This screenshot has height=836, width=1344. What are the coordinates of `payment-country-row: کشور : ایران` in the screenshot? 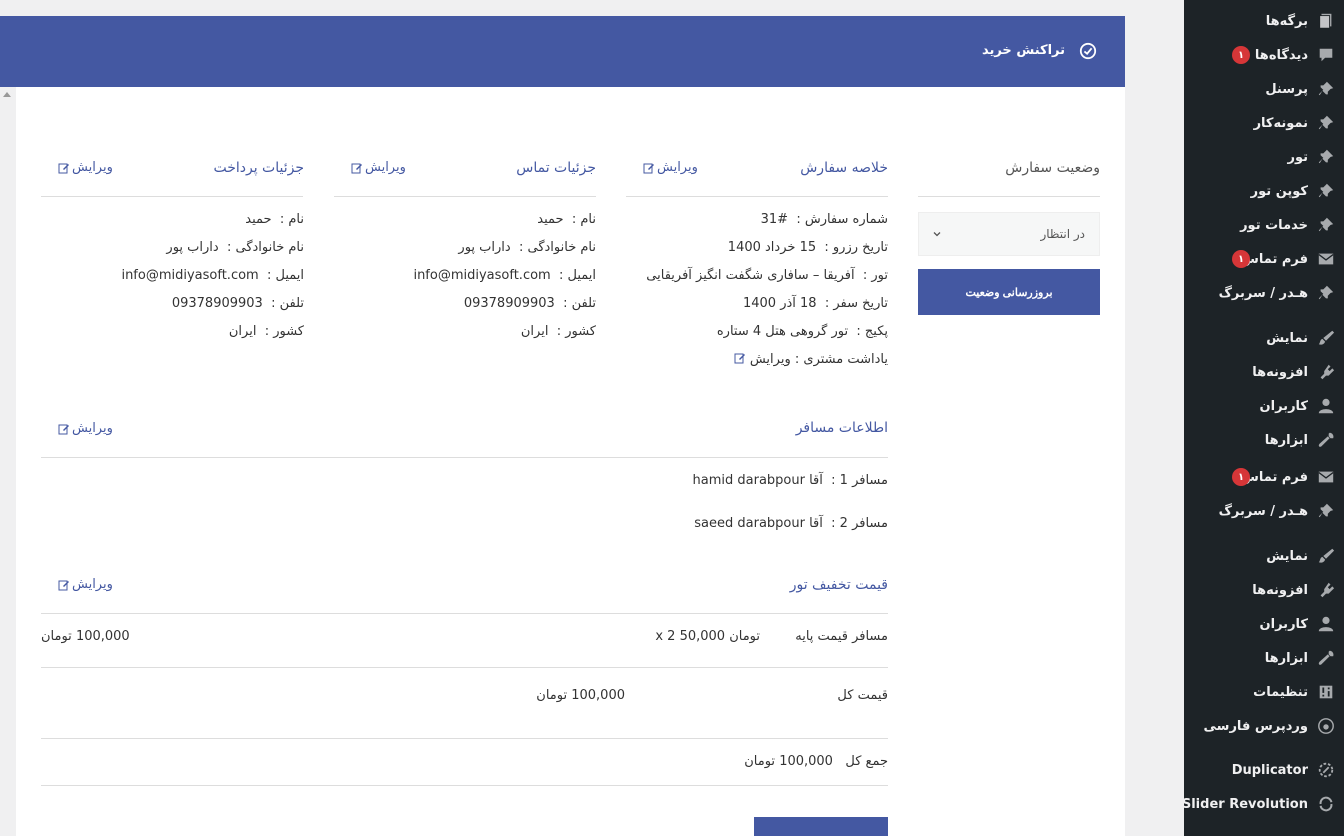 It's located at (266, 331).